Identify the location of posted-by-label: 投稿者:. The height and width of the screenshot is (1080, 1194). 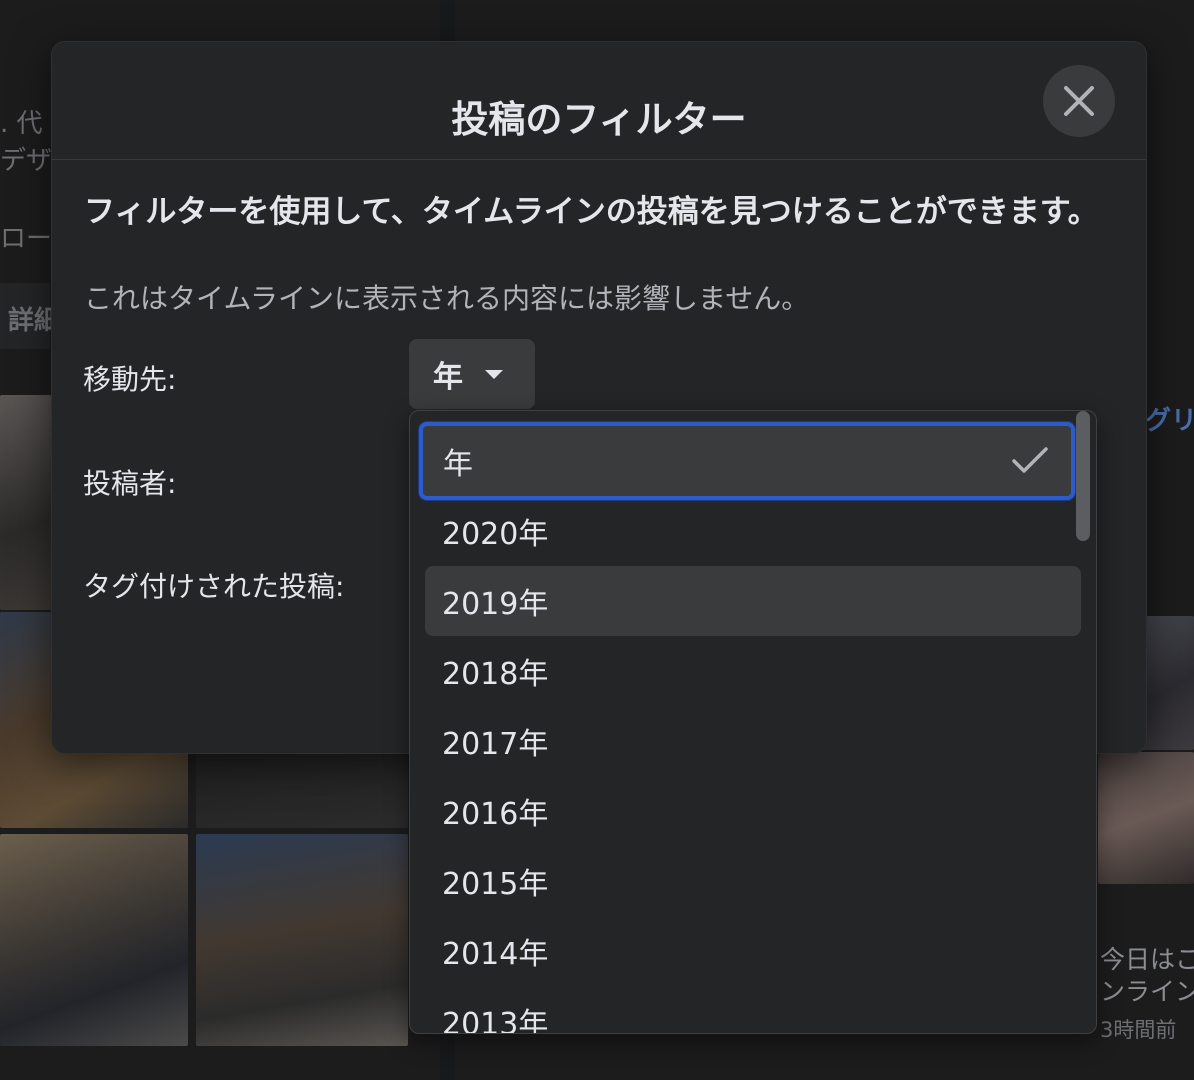
(130, 483).